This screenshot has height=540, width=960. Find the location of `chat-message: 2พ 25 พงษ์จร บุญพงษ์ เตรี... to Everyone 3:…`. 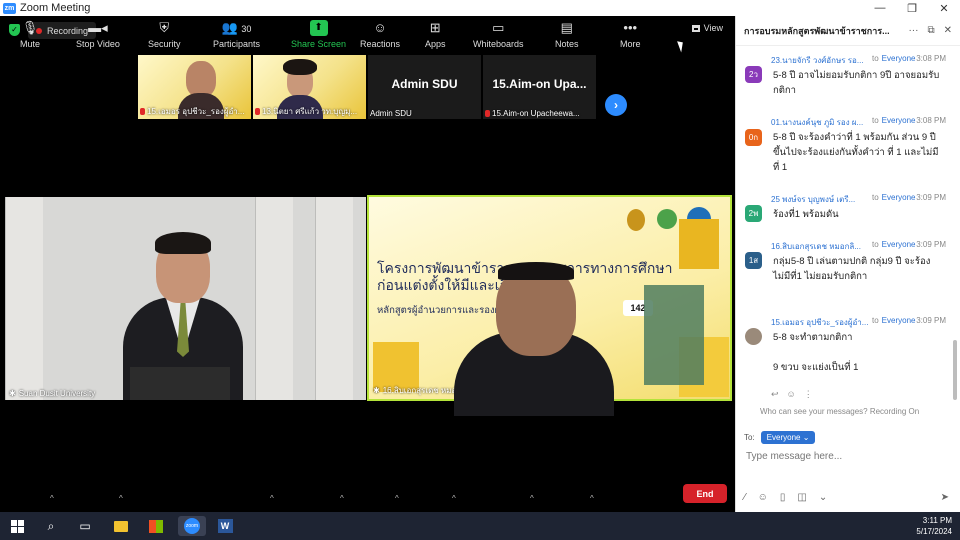

chat-message: 2พ 25 พงษ์จร บุญพงษ์ เตรี... to Everyone 3:… is located at coordinates (841, 213).